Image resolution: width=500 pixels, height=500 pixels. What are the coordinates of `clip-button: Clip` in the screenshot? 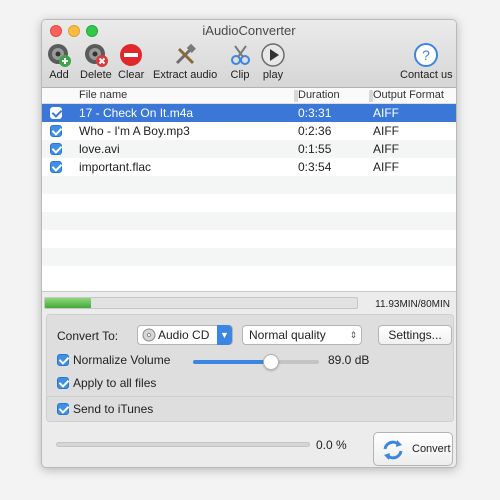 It's located at (240, 61).